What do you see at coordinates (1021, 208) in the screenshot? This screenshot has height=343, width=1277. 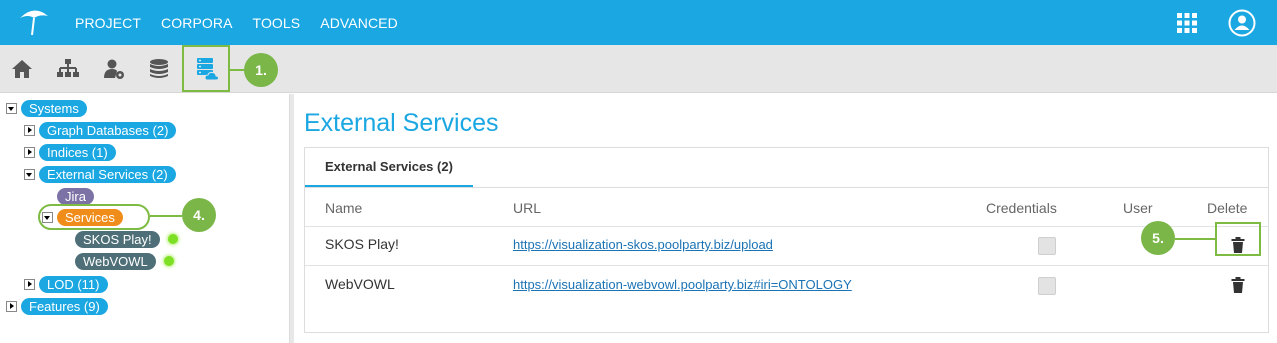 I see `column-header-credentials: Credentials` at bounding box center [1021, 208].